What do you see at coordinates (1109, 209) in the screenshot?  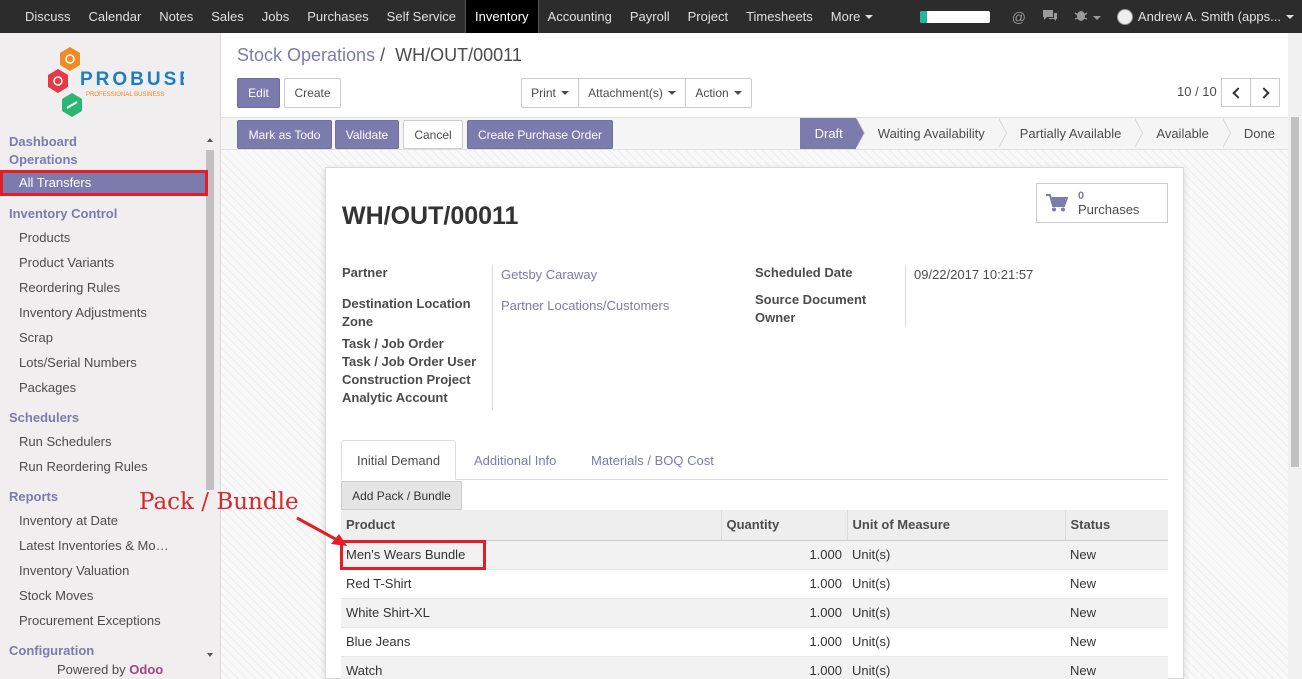 I see `purchases-label: Purchases` at bounding box center [1109, 209].